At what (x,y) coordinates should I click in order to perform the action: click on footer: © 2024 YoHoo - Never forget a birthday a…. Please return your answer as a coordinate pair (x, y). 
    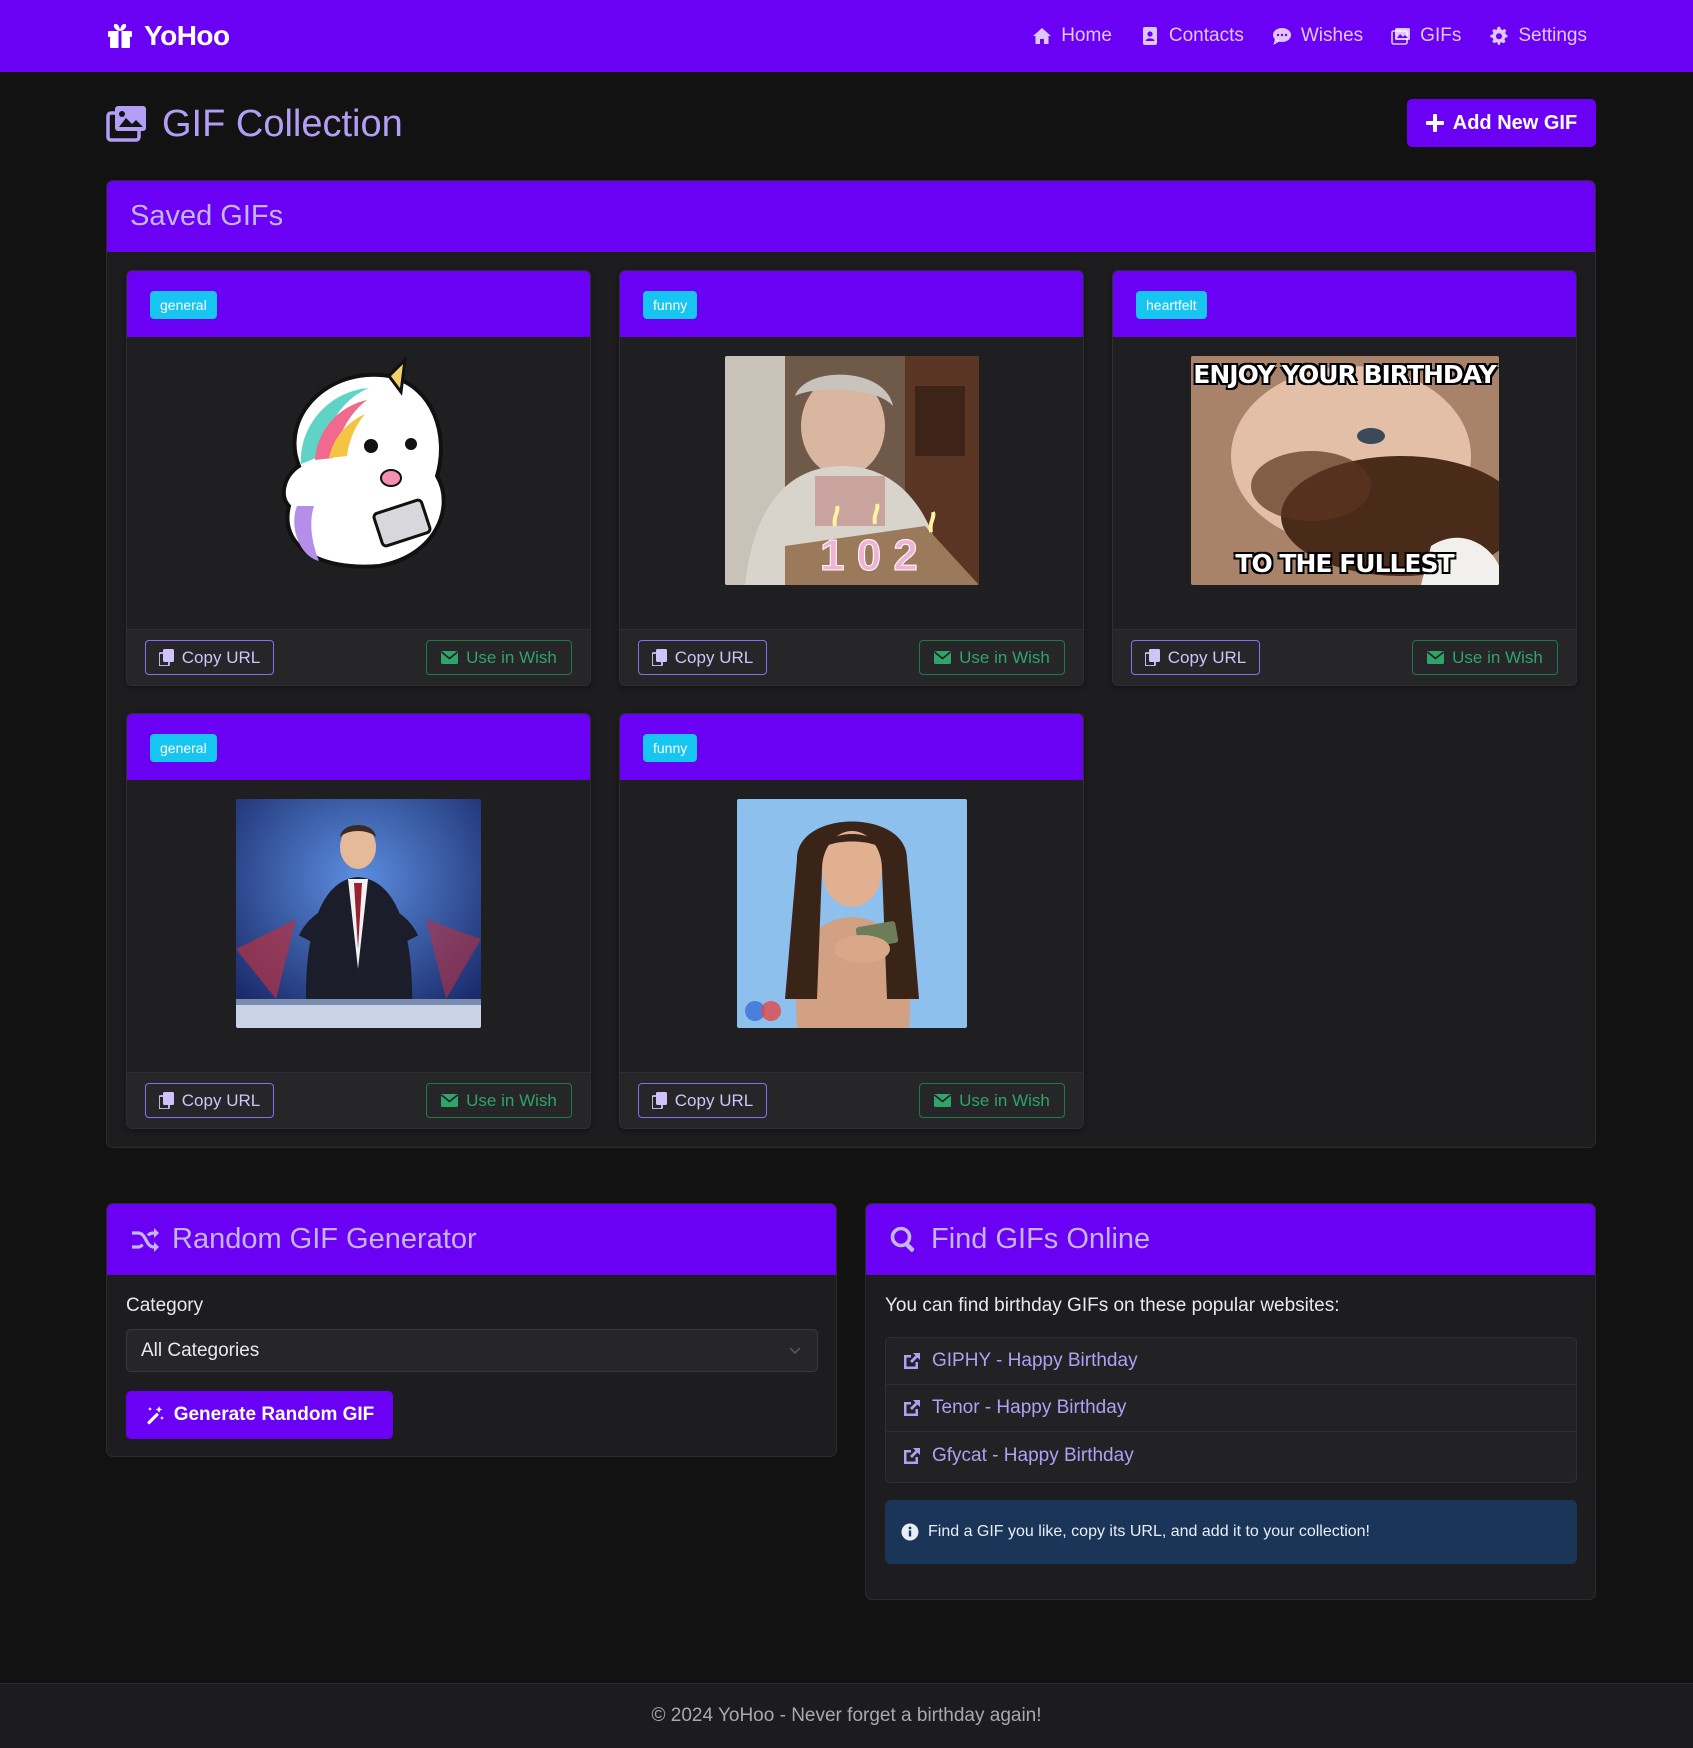
    Looking at the image, I should click on (846, 1715).